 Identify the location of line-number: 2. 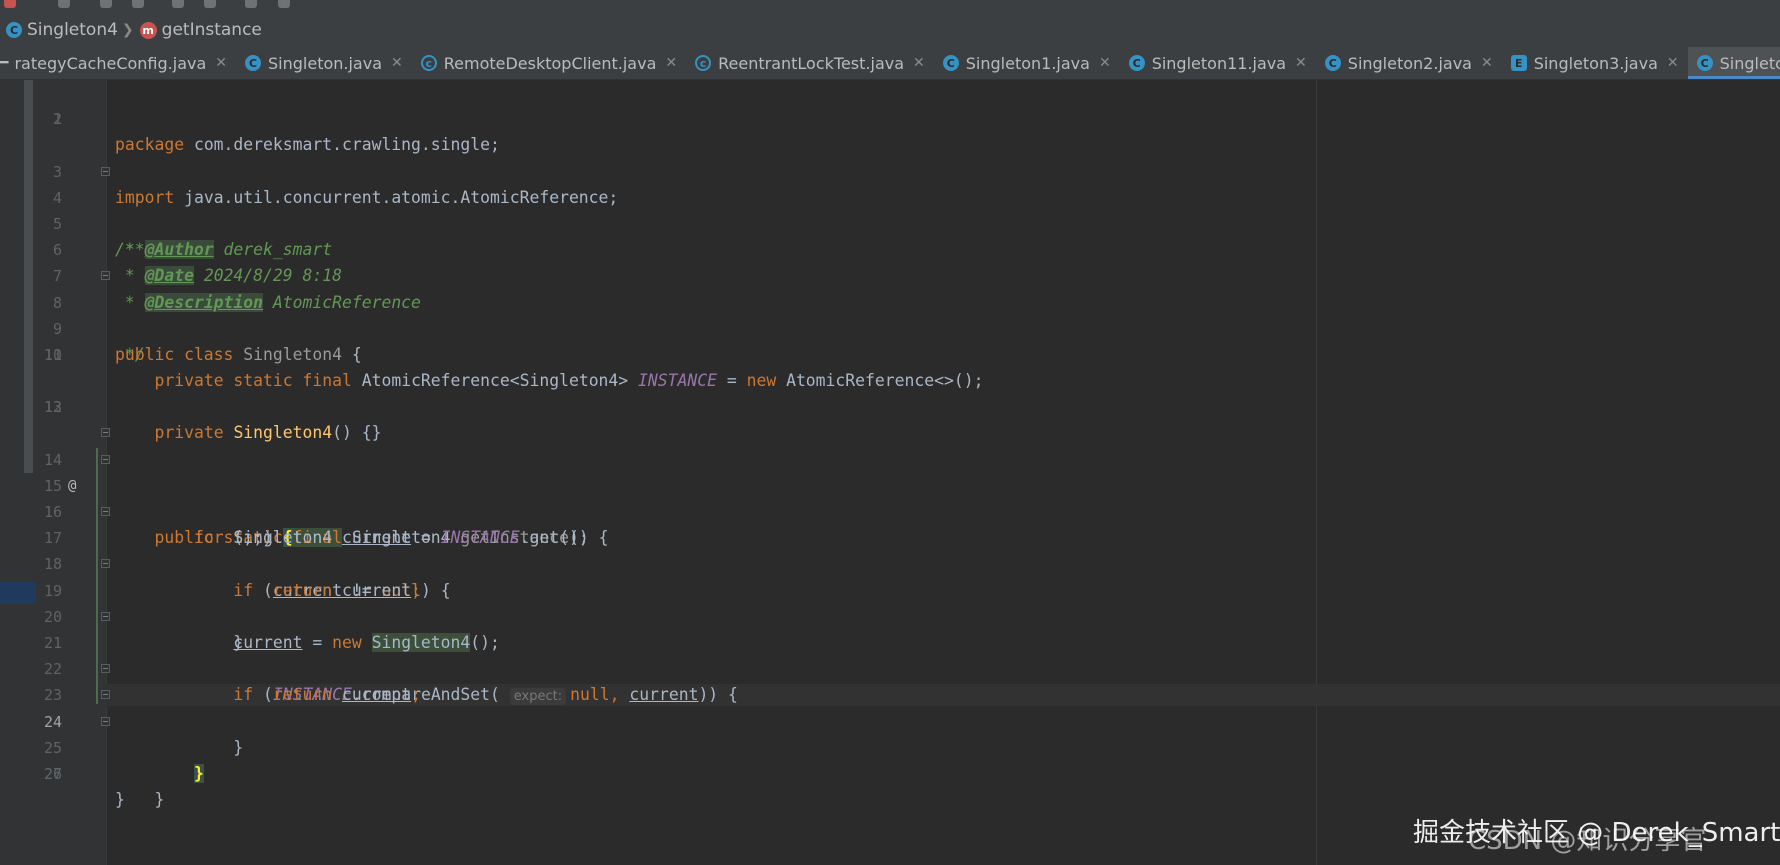
(57, 119).